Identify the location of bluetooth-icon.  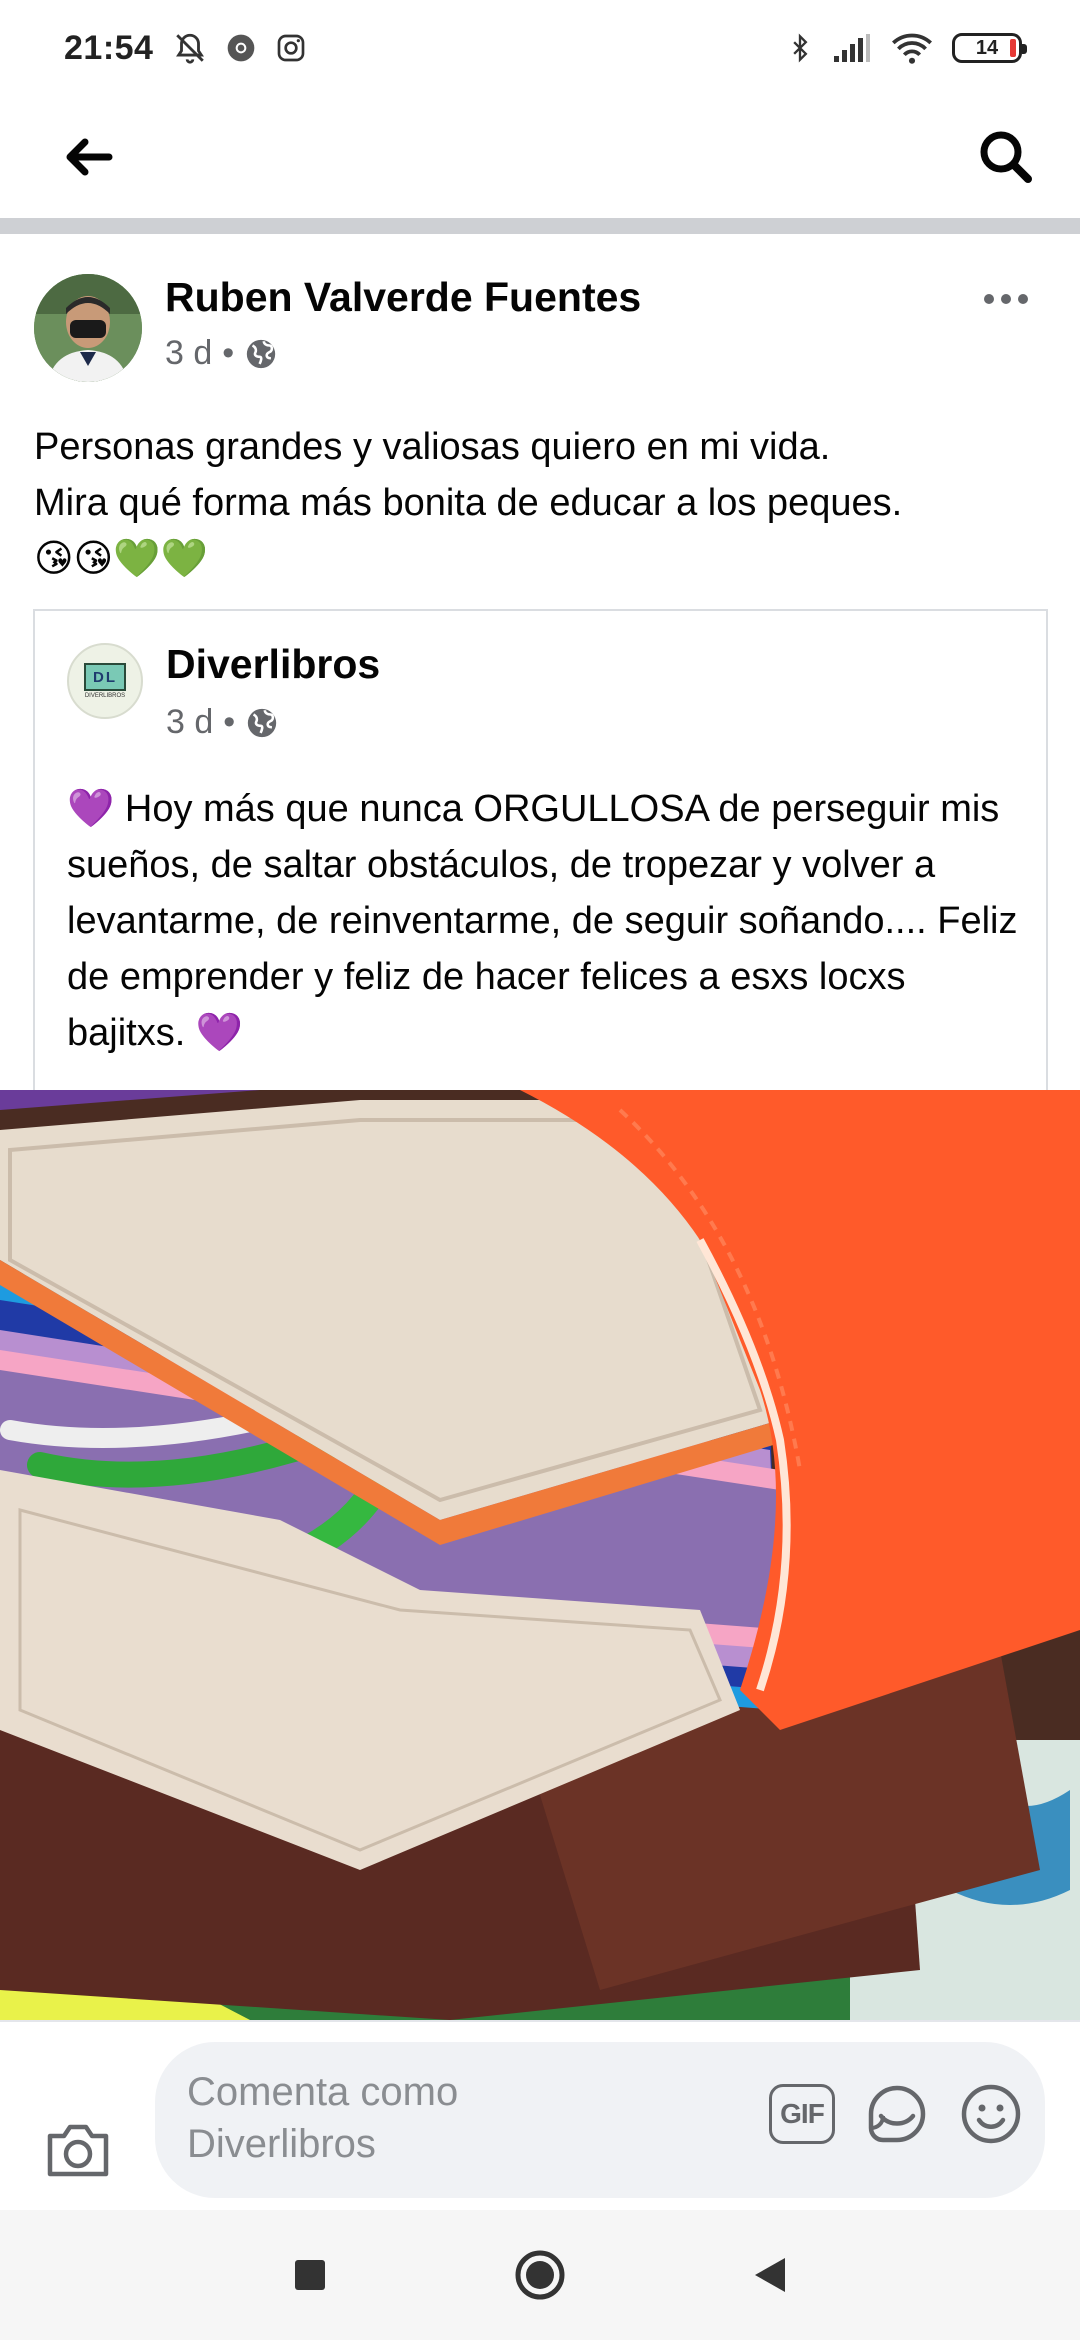
(800, 48).